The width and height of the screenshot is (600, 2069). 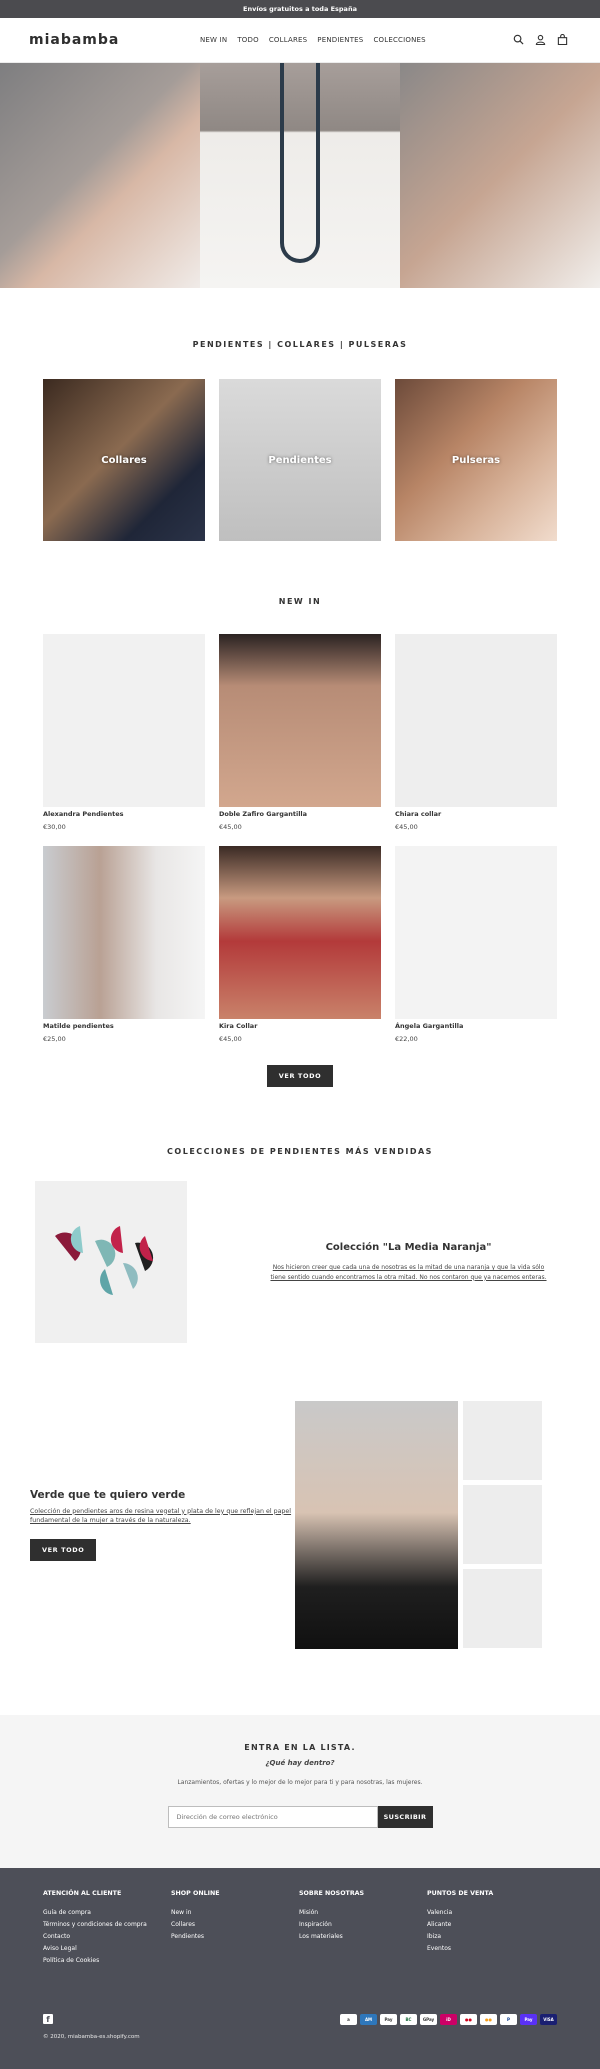 What do you see at coordinates (104, 1260) in the screenshot?
I see `earrings-illustration` at bounding box center [104, 1260].